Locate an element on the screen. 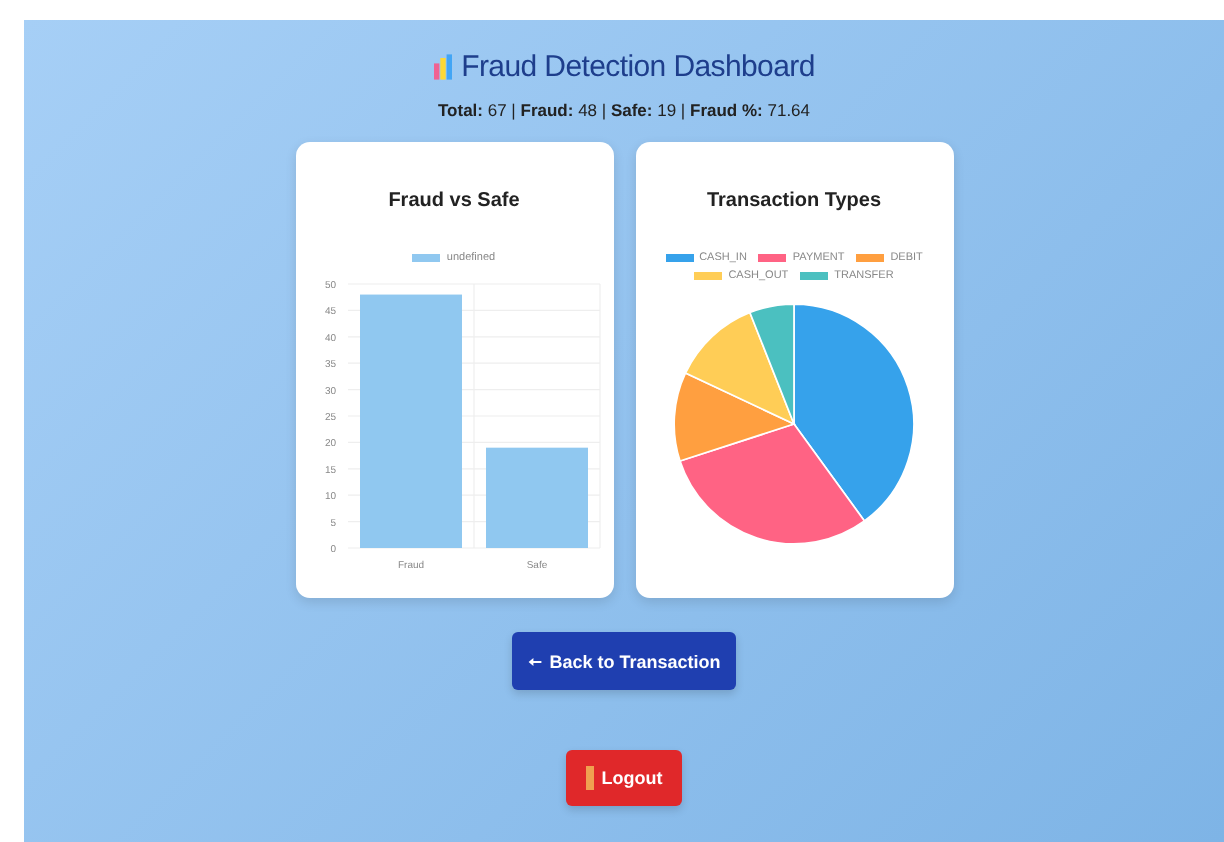  bar is located at coordinates (537, 497).